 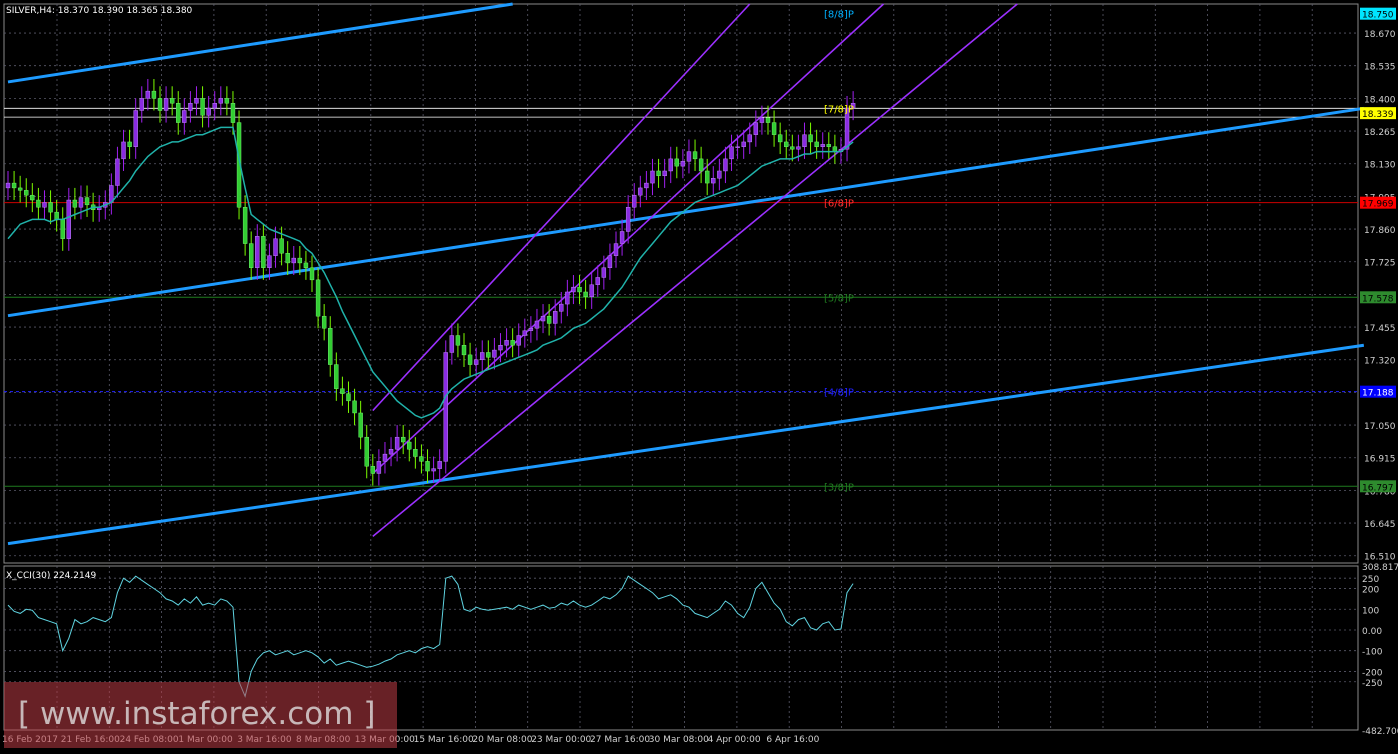 What do you see at coordinates (1370, 591) in the screenshot?
I see `cci-tick-label: 200` at bounding box center [1370, 591].